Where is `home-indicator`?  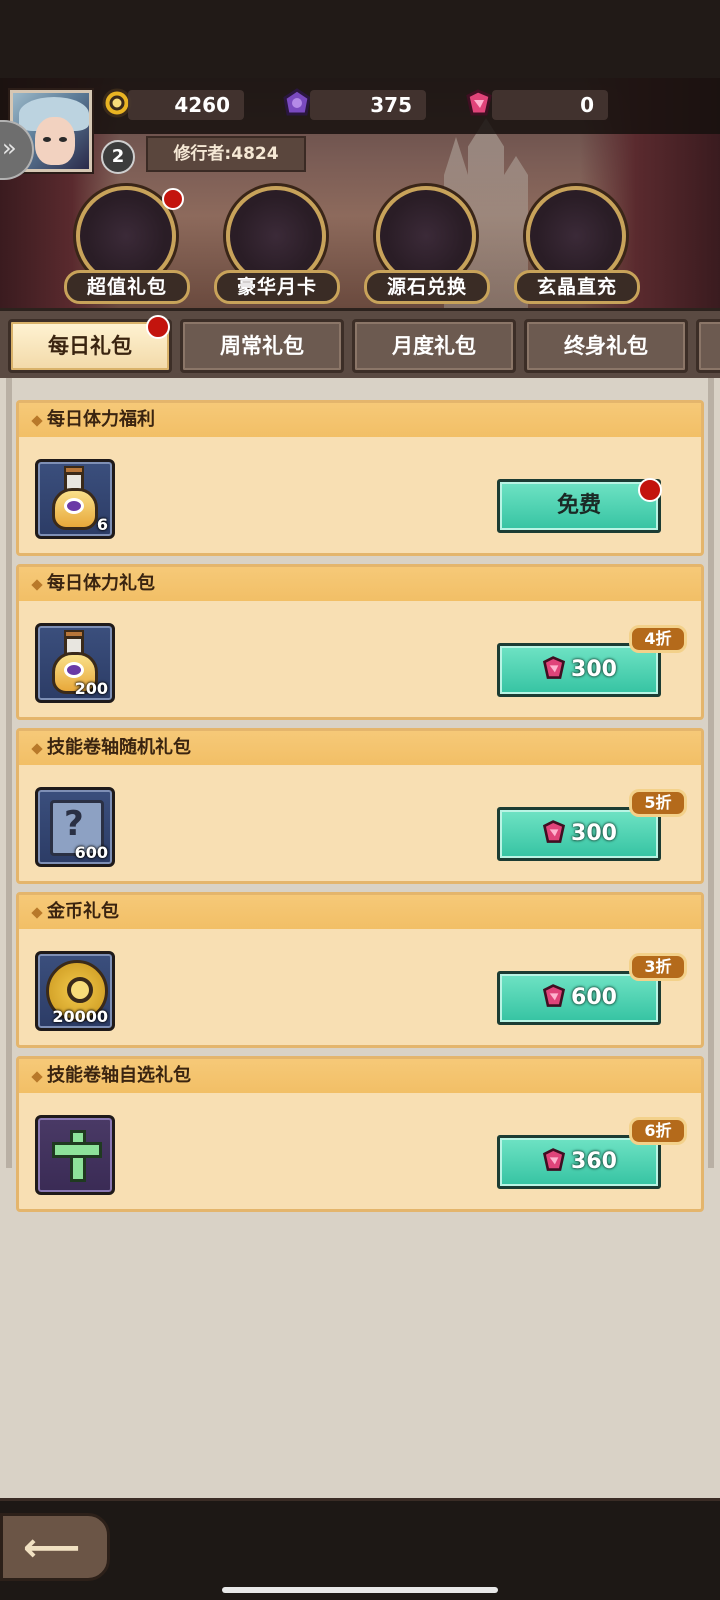 home-indicator is located at coordinates (360, 1590).